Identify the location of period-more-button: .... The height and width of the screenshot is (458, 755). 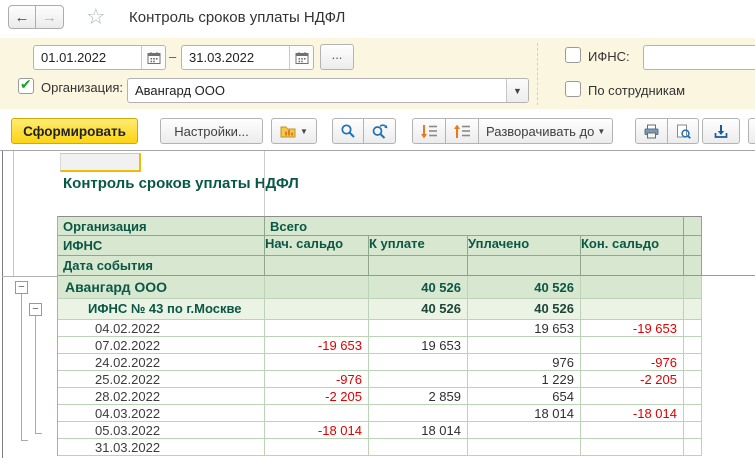
(337, 57).